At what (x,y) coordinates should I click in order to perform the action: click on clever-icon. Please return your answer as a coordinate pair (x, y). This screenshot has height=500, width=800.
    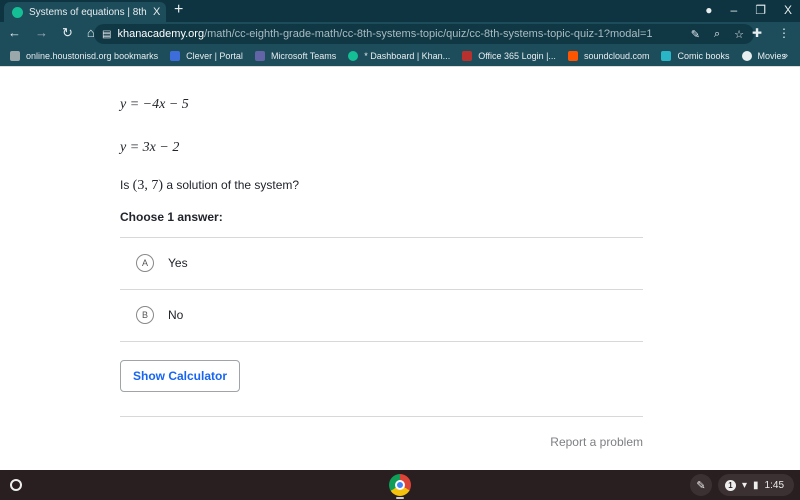
    Looking at the image, I should click on (175, 56).